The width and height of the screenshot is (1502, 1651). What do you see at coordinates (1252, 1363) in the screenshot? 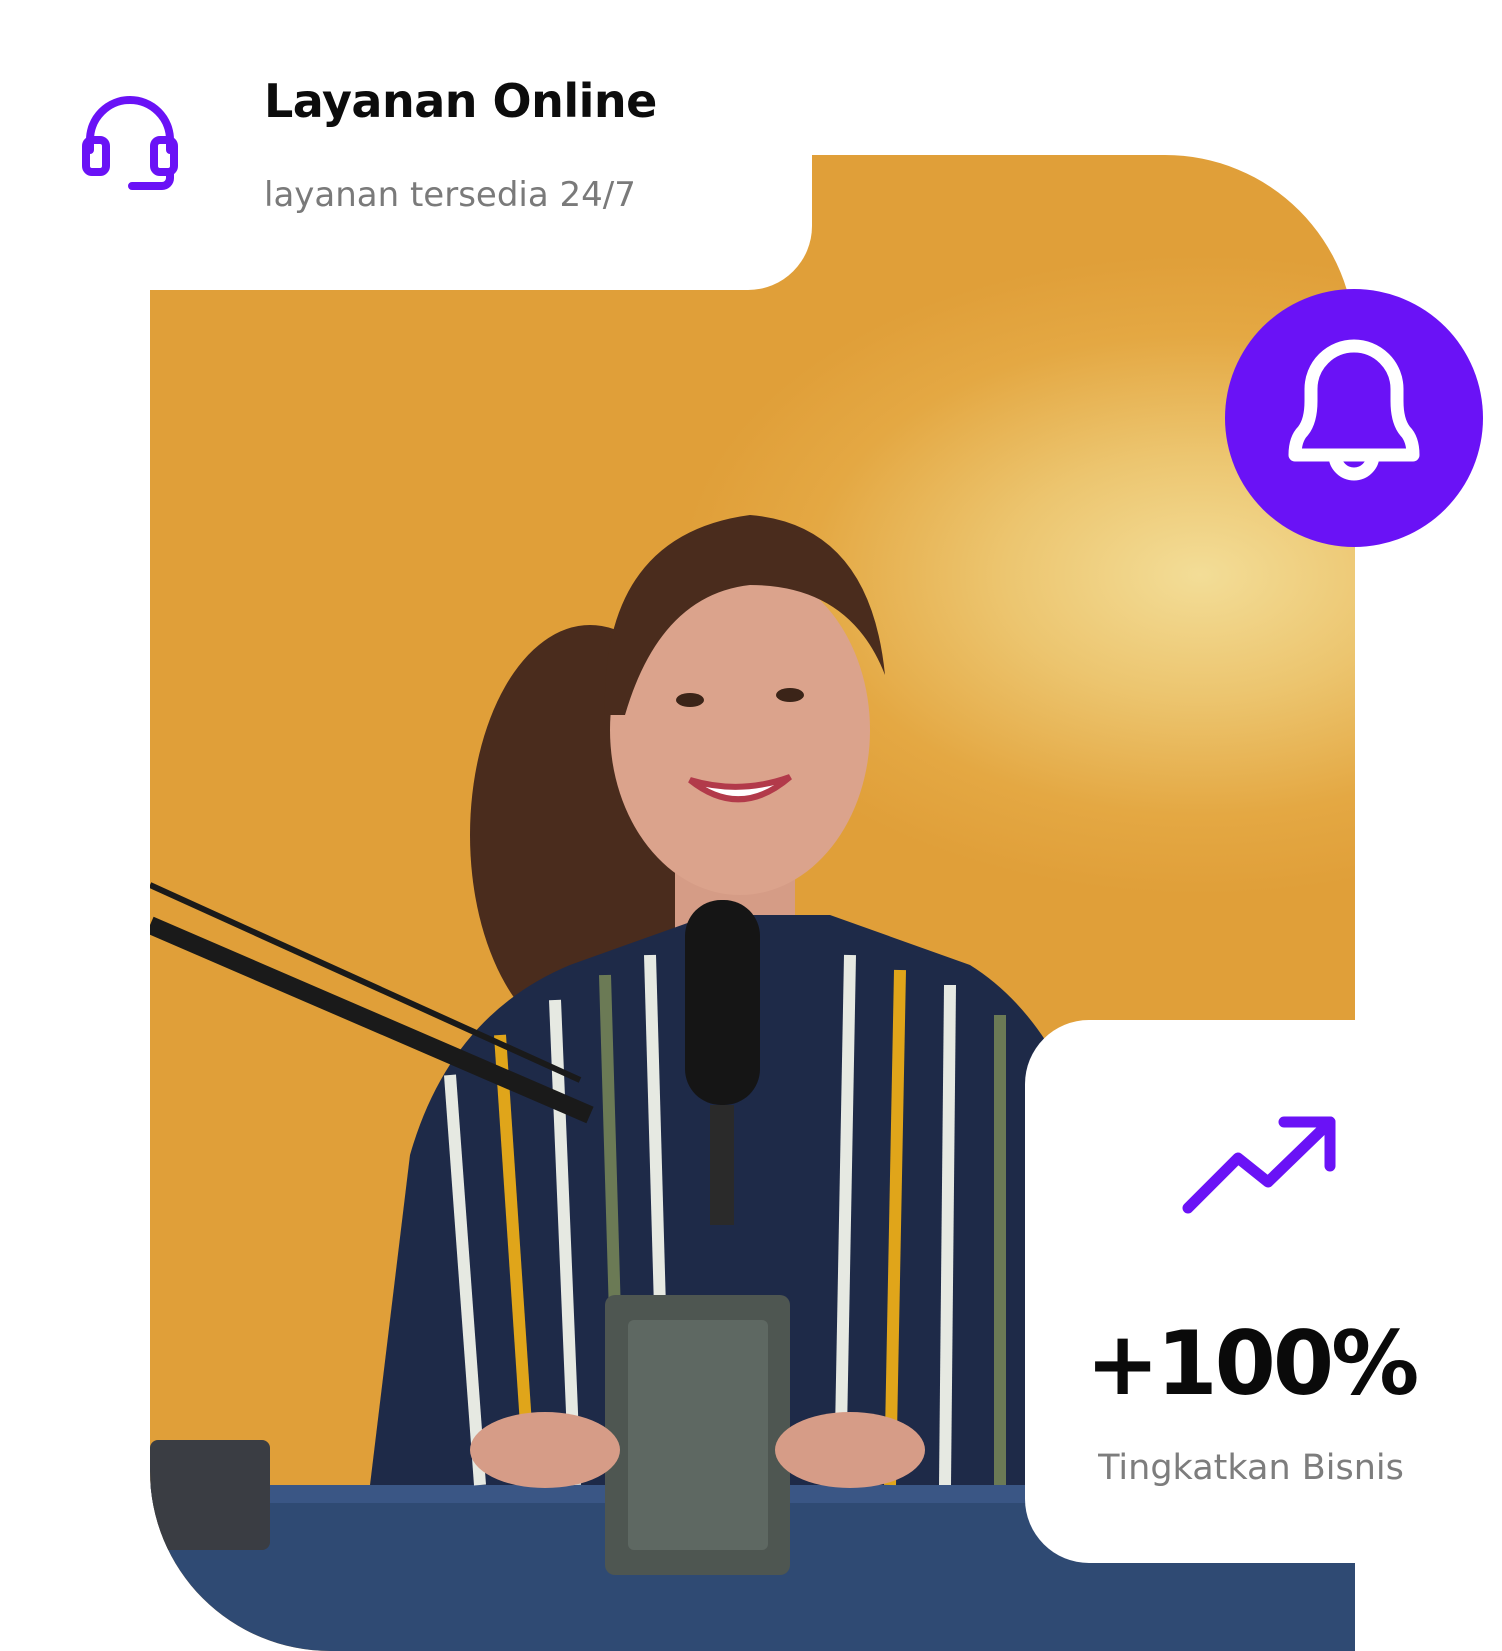
I see `stat-value: +100%` at bounding box center [1252, 1363].